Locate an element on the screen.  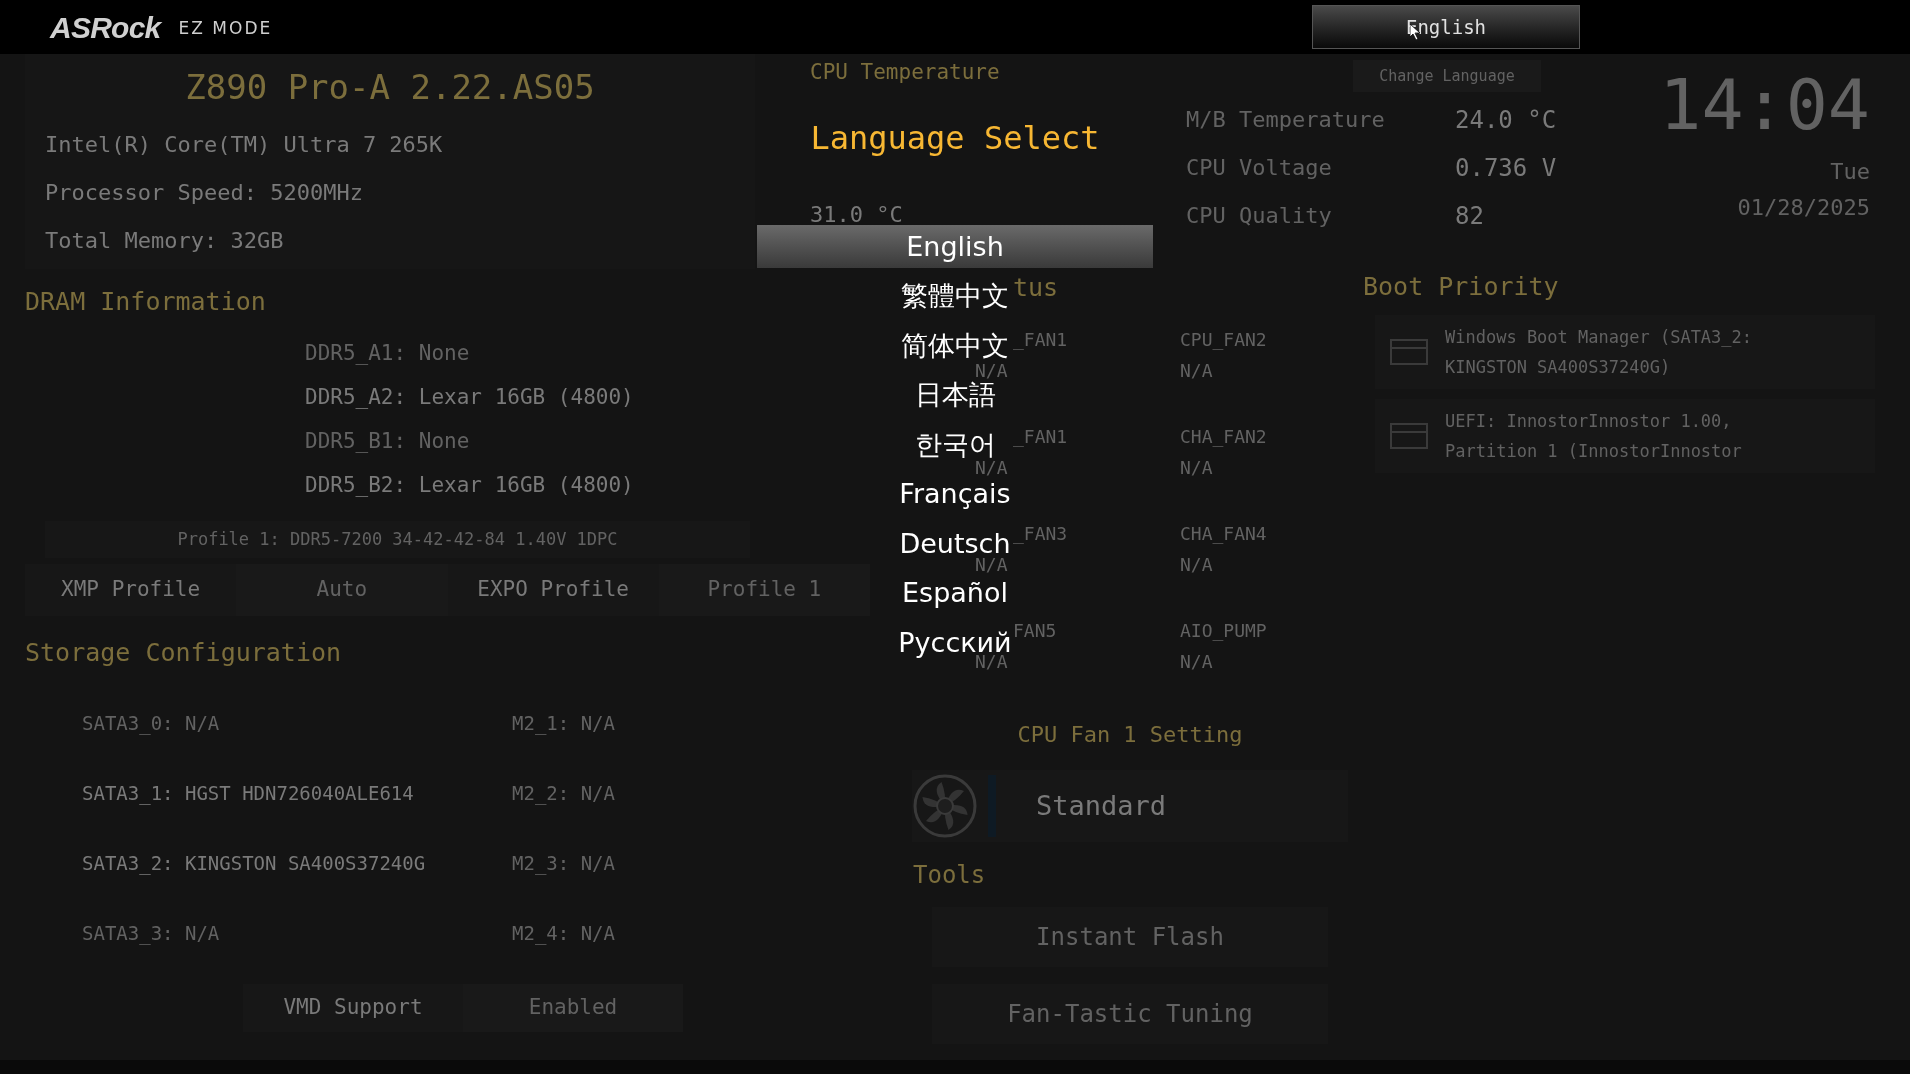
language-option: 日本語 is located at coordinates (955, 395).